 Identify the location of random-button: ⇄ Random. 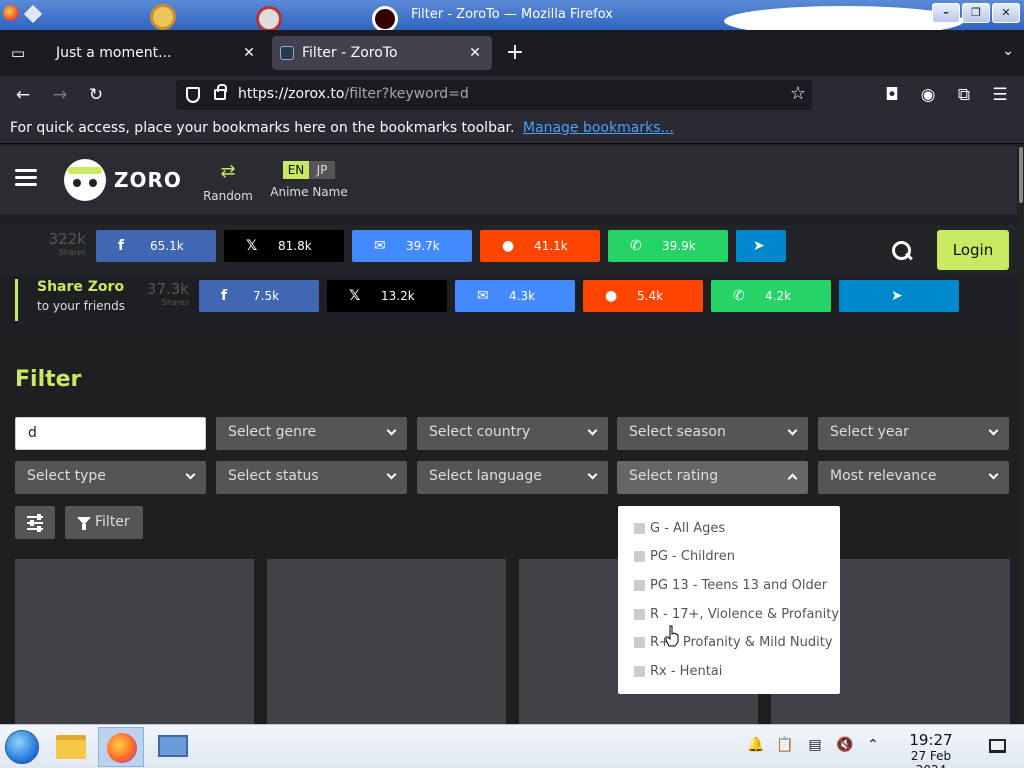
(228, 182).